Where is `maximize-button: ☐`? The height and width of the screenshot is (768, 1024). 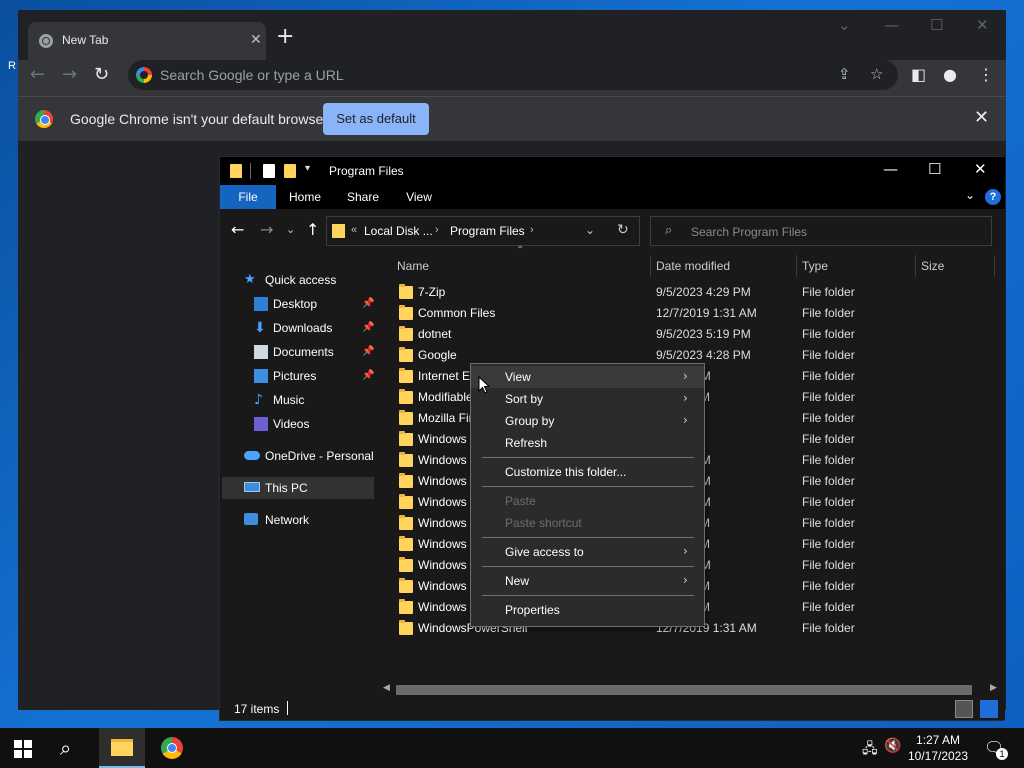 maximize-button: ☐ is located at coordinates (936, 25).